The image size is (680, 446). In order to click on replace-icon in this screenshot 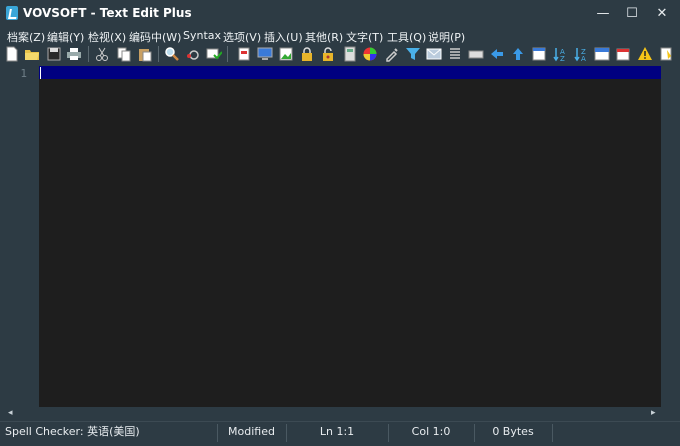, I will do `click(214, 54)`.